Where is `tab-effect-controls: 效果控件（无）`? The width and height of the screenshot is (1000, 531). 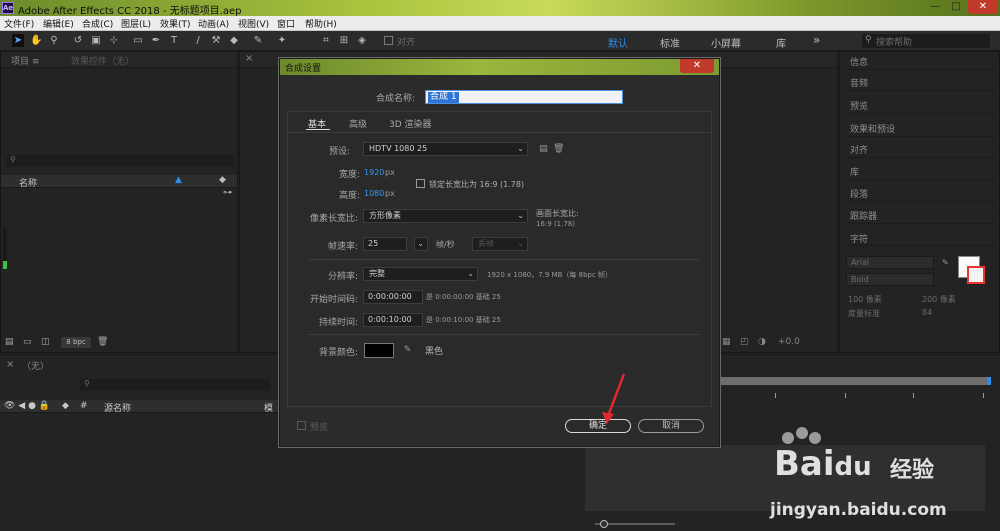
tab-effect-controls: 效果控件（无） is located at coordinates (102, 60).